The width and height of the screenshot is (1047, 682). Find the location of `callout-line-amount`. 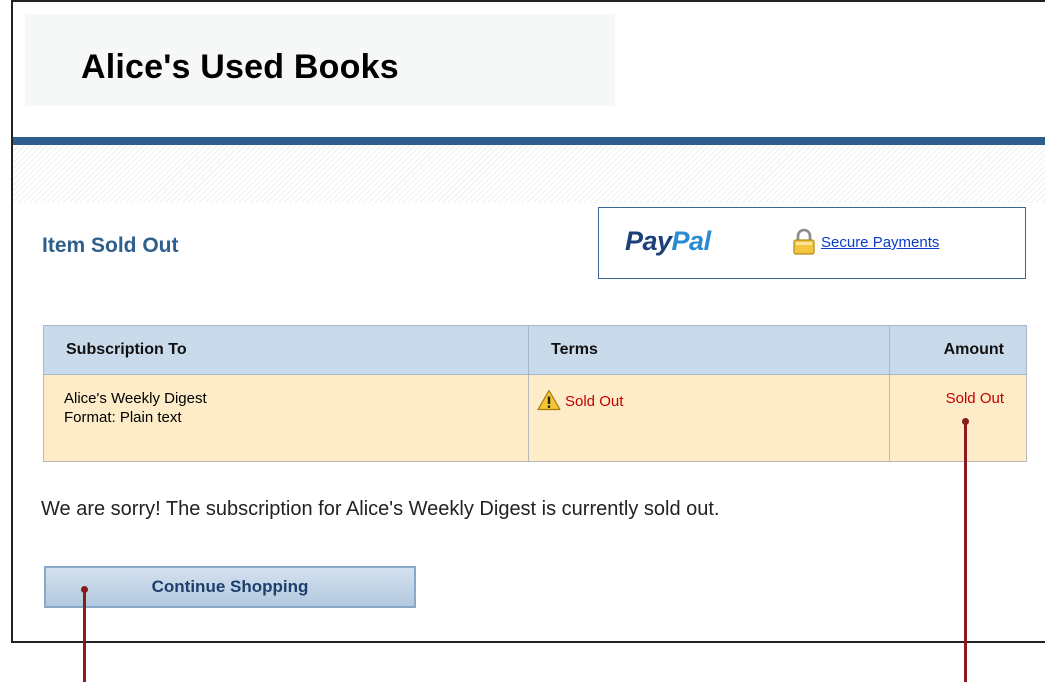

callout-line-amount is located at coordinates (965, 551).